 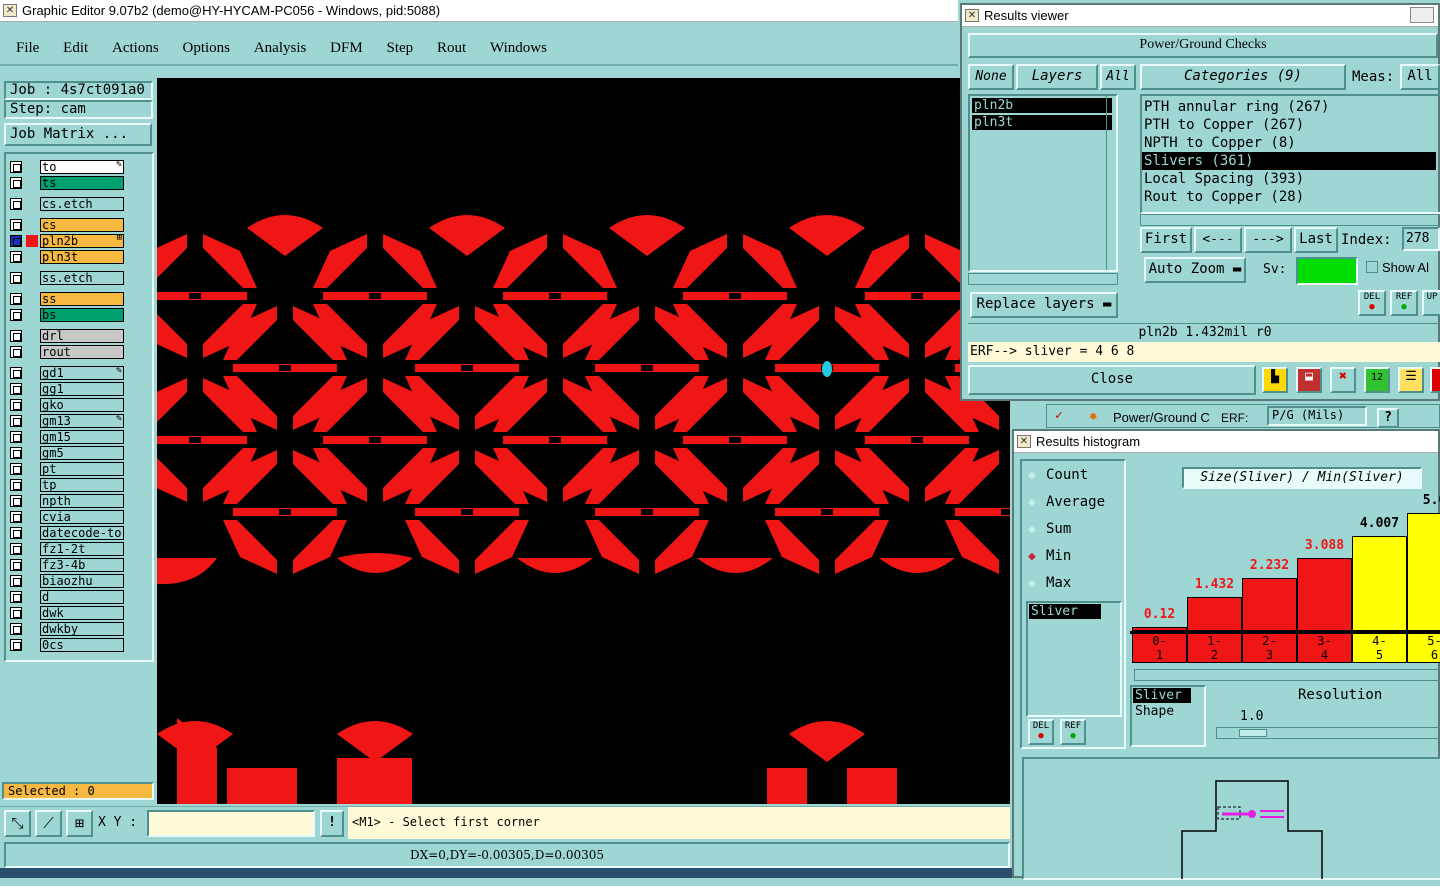 I want to click on rv-up-button: UP, so click(x=1431, y=303).